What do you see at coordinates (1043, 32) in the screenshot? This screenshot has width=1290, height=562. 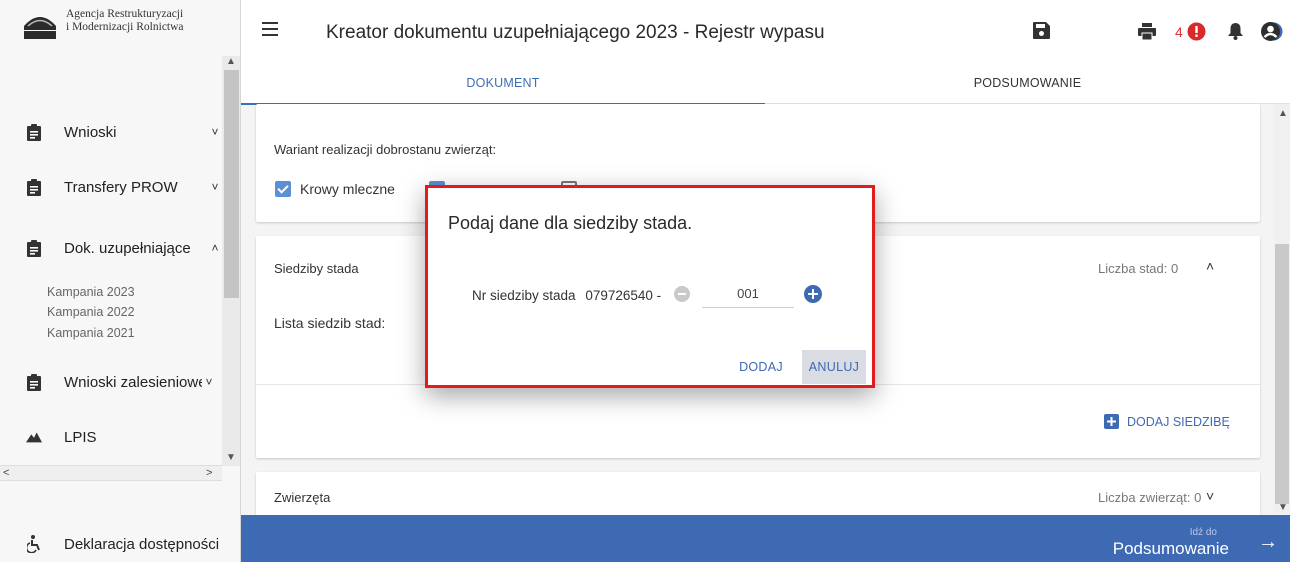 I see `save-icon` at bounding box center [1043, 32].